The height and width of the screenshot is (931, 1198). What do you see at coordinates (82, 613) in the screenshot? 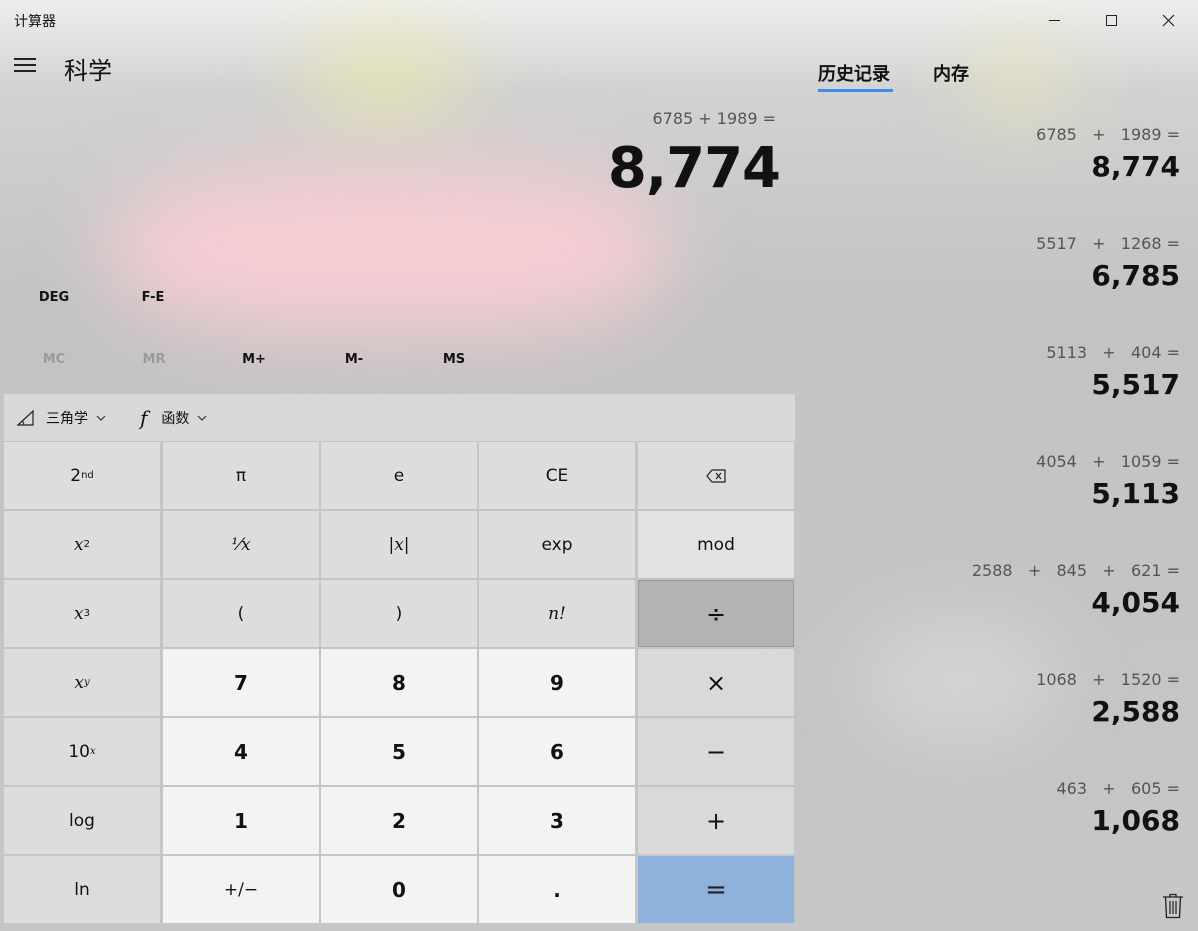
I see `cube-button: x3` at bounding box center [82, 613].